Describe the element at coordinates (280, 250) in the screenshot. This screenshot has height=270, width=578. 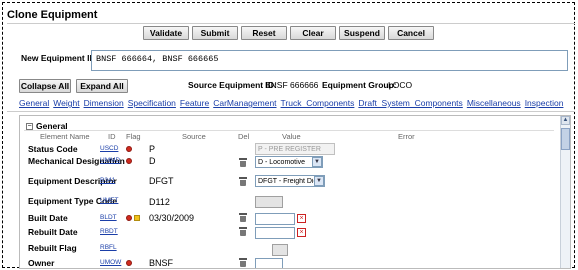
I see `rebuilt-flag-input` at that location.